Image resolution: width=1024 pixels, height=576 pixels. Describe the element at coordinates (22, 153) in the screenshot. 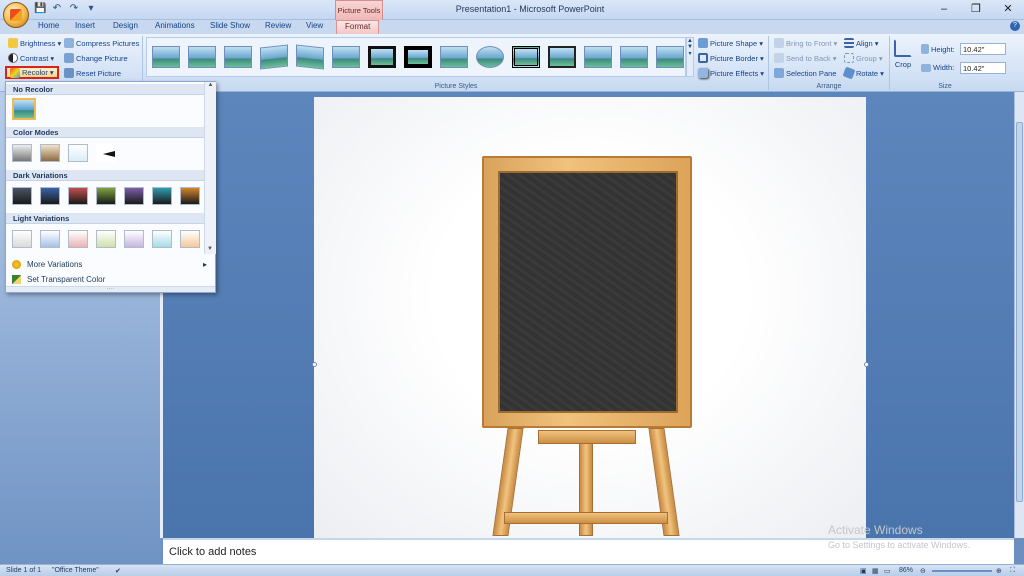

I see `grayscale-swatch` at that location.